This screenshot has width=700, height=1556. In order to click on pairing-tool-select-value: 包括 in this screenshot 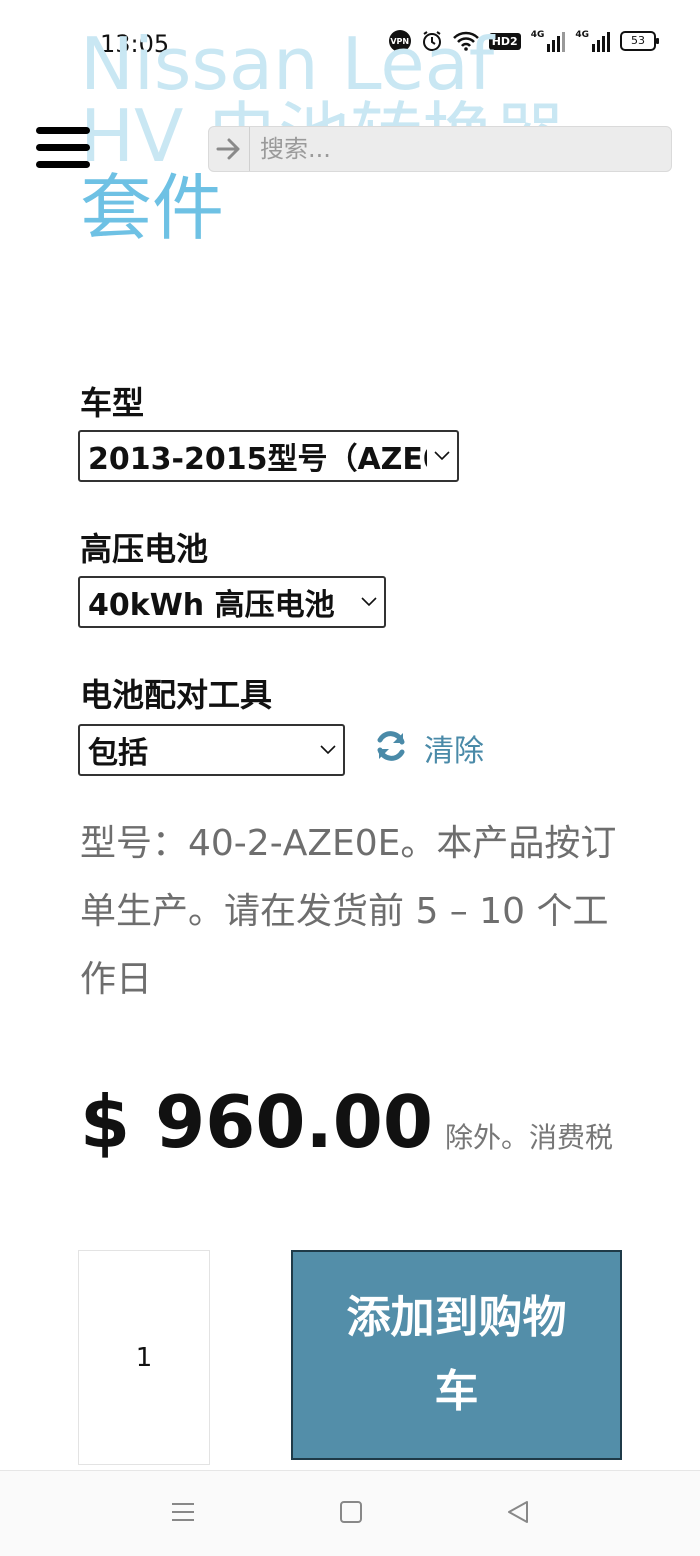, I will do `click(118, 753)`.